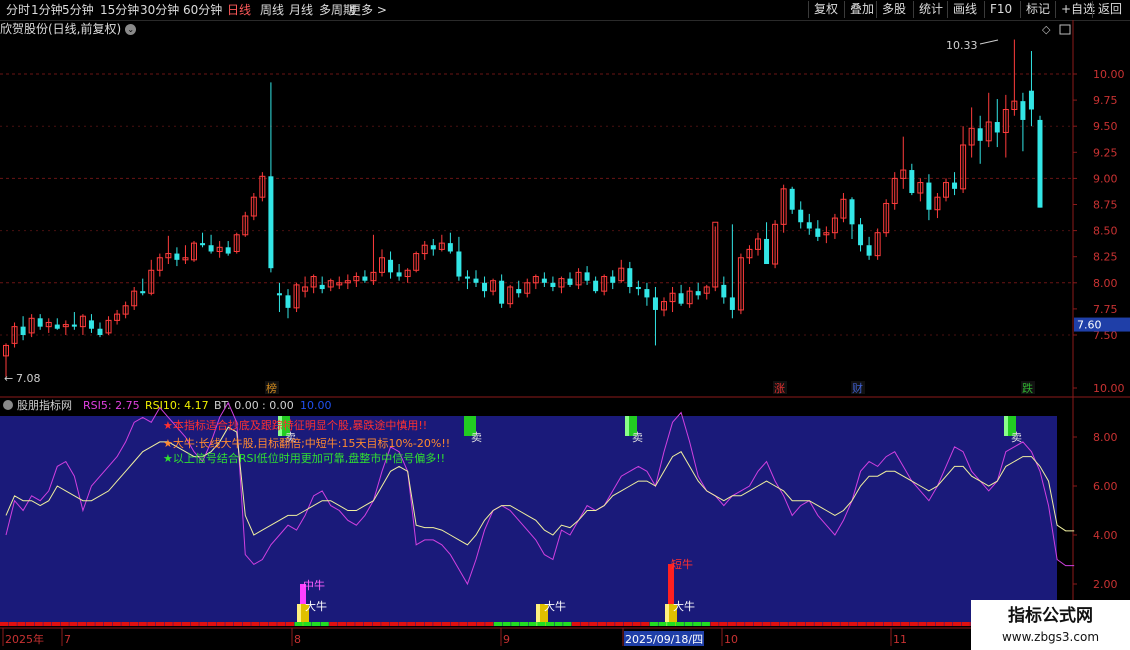 This screenshot has height=650, width=1130. I want to click on y-tick-label: 8.00, so click(1105, 283).